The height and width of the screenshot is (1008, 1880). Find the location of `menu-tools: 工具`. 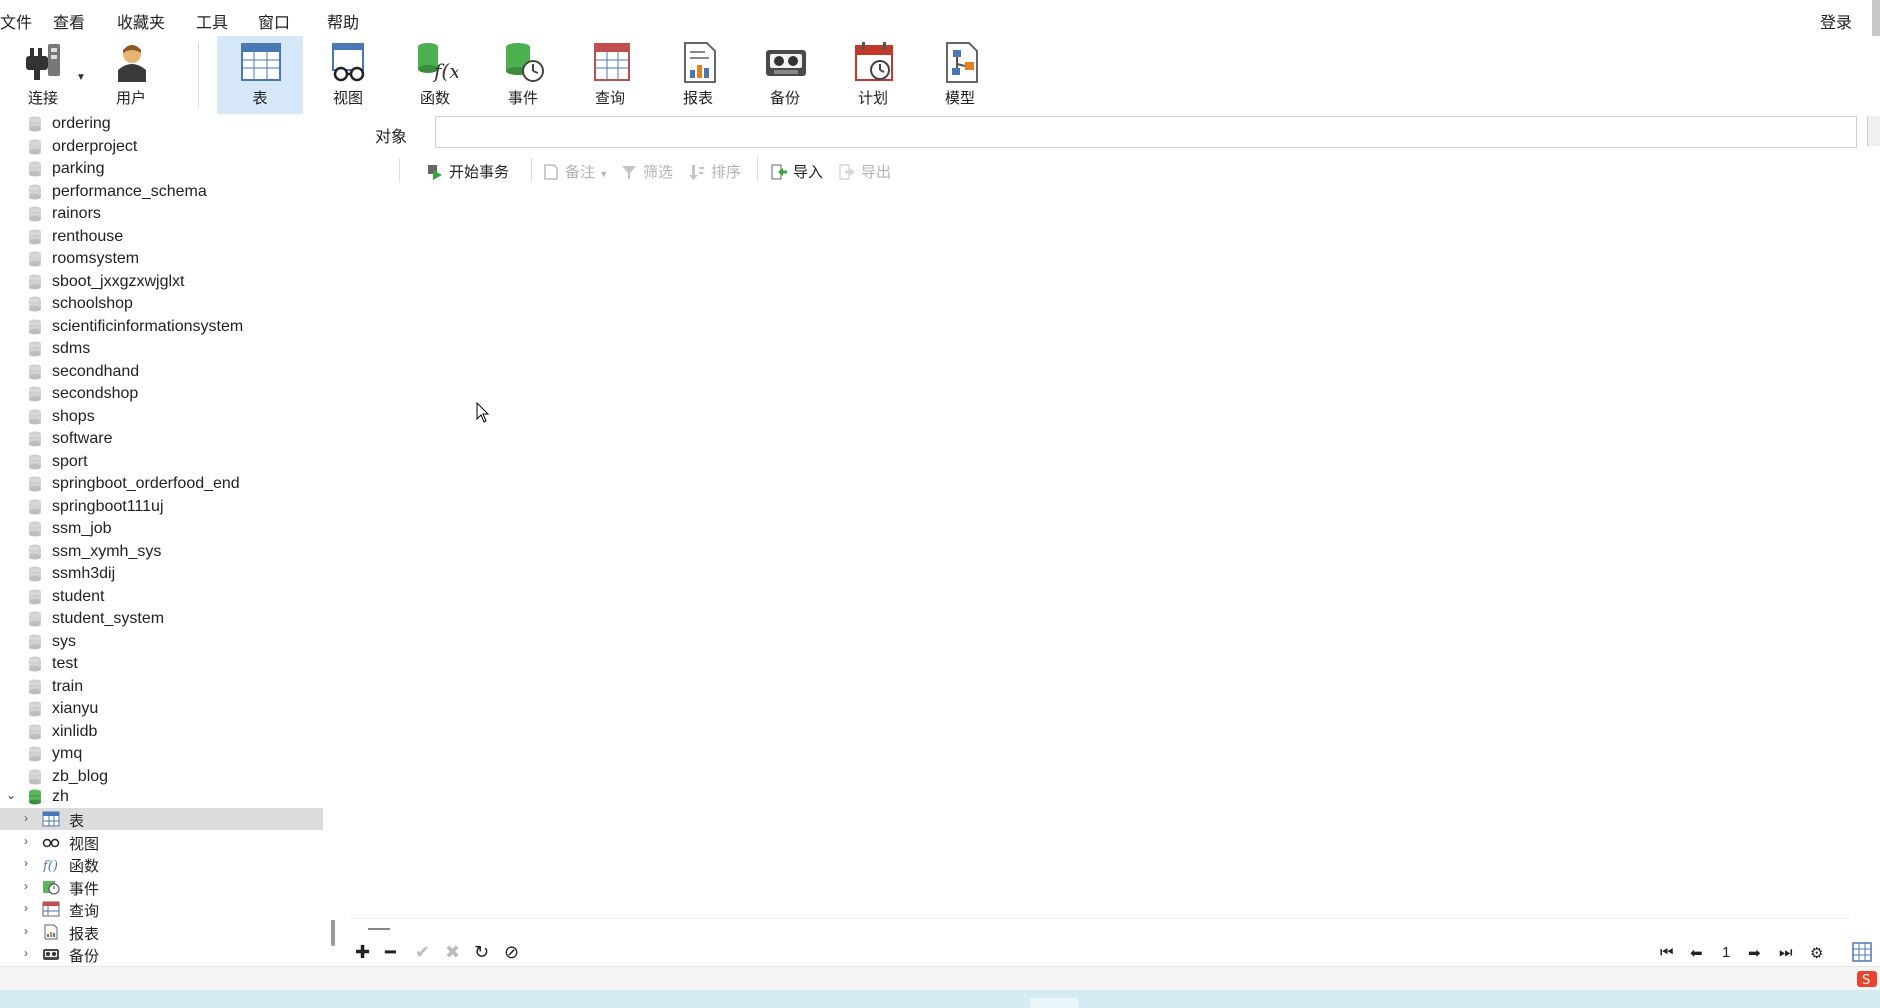

menu-tools: 工具 is located at coordinates (212, 21).